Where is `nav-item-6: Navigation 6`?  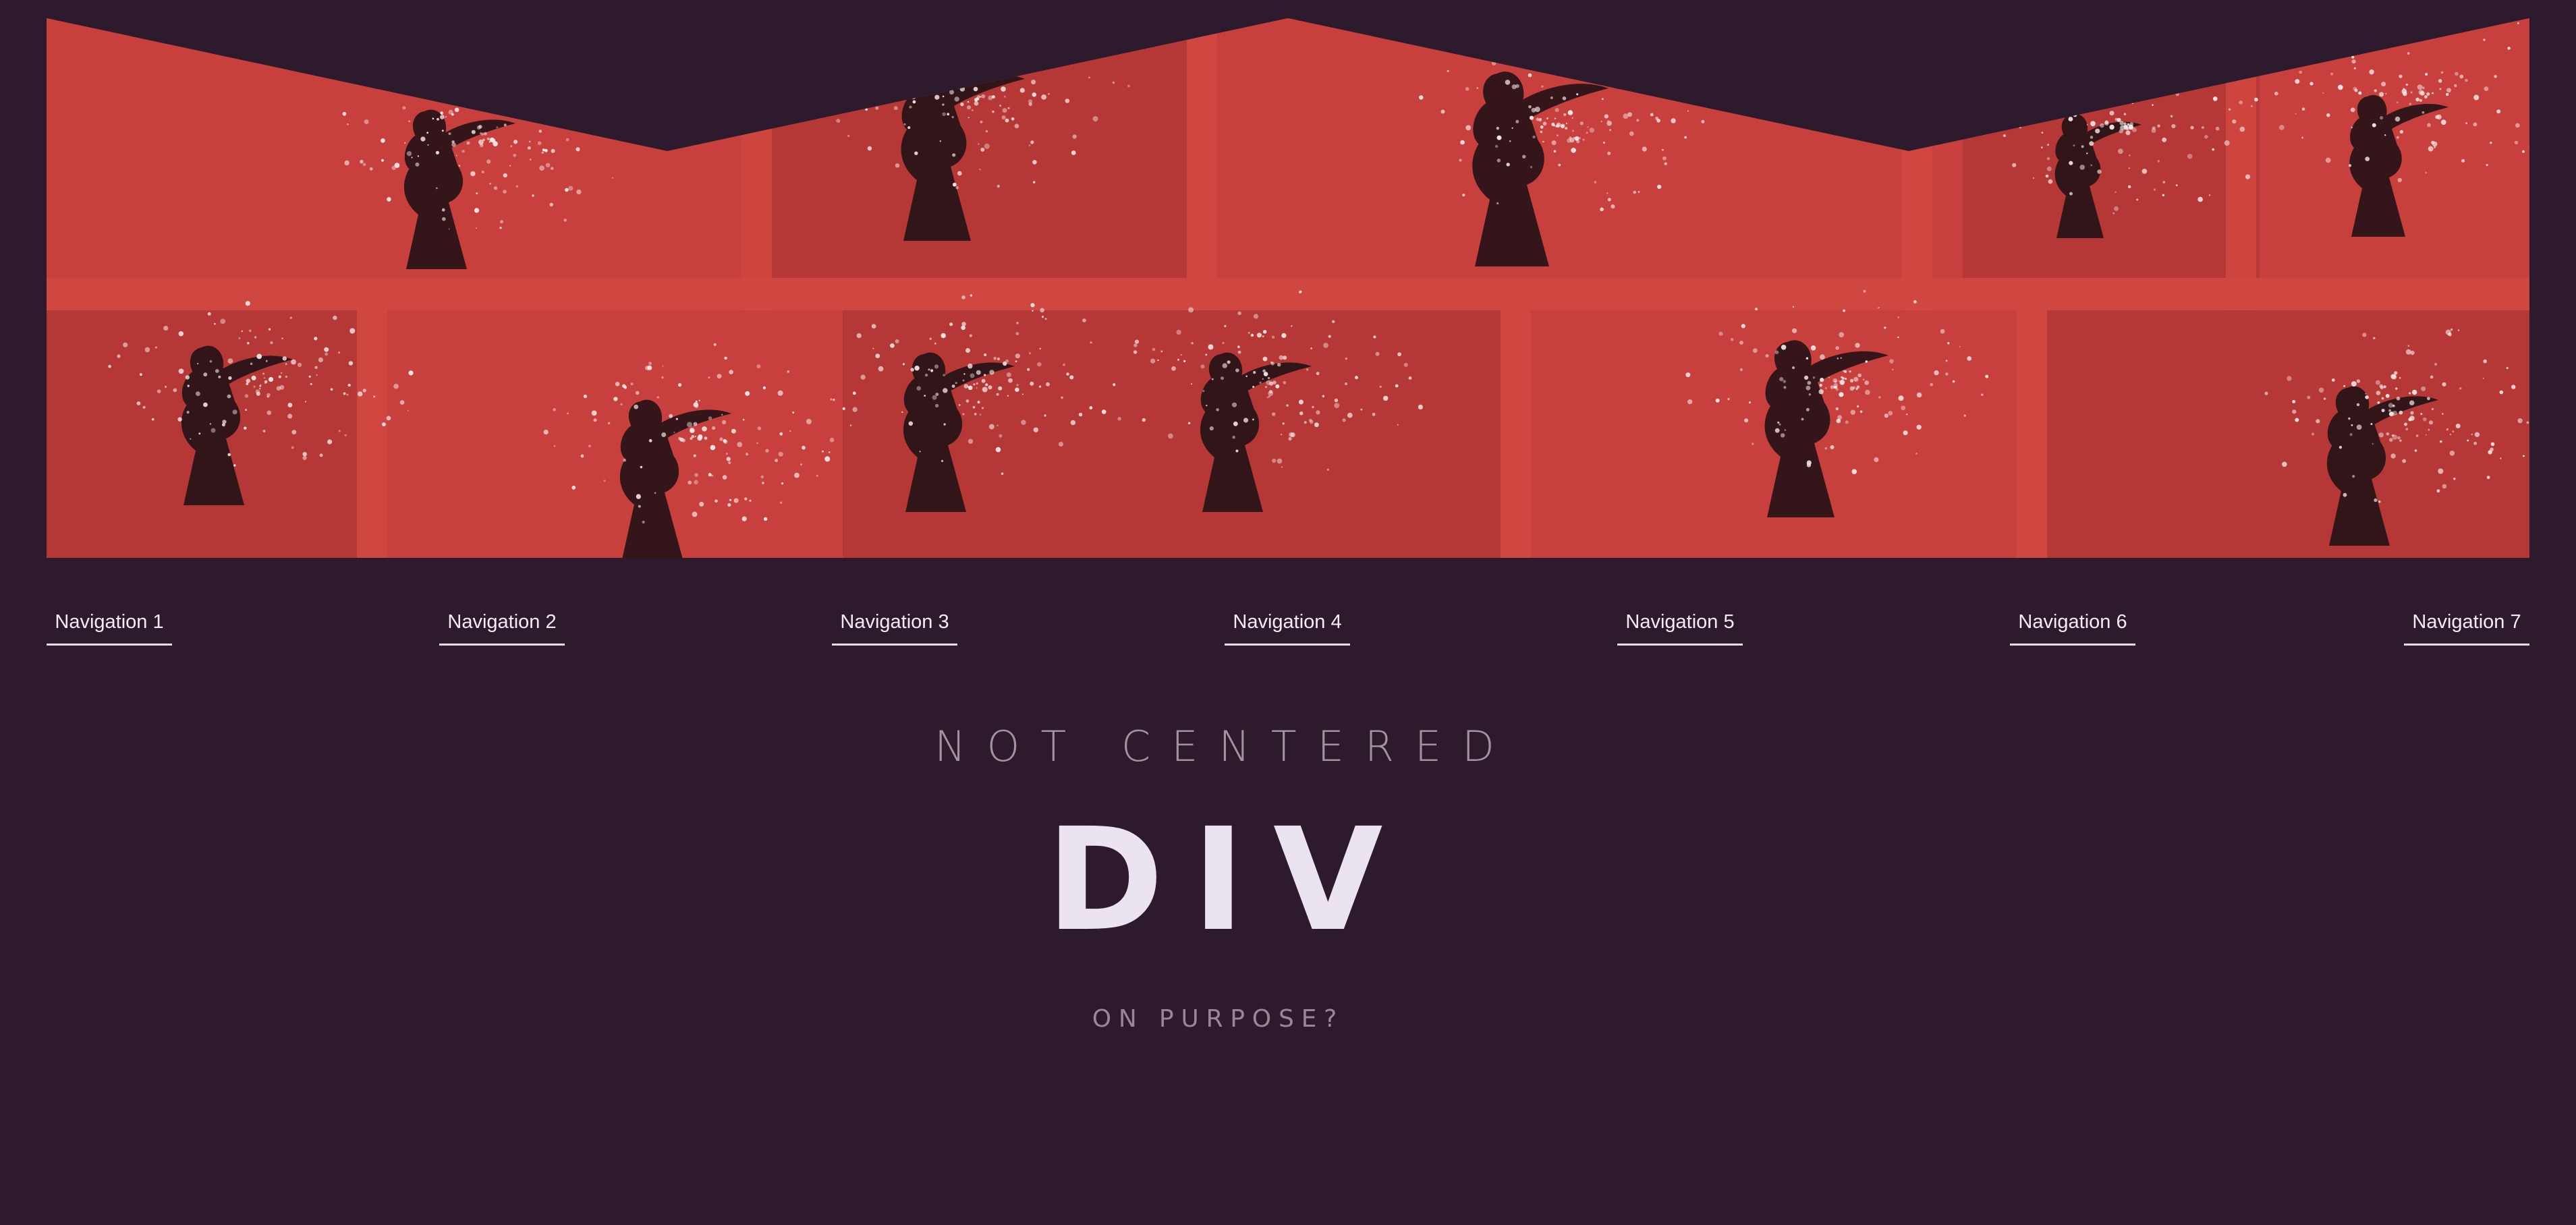
nav-item-6: Navigation 6 is located at coordinates (2072, 623).